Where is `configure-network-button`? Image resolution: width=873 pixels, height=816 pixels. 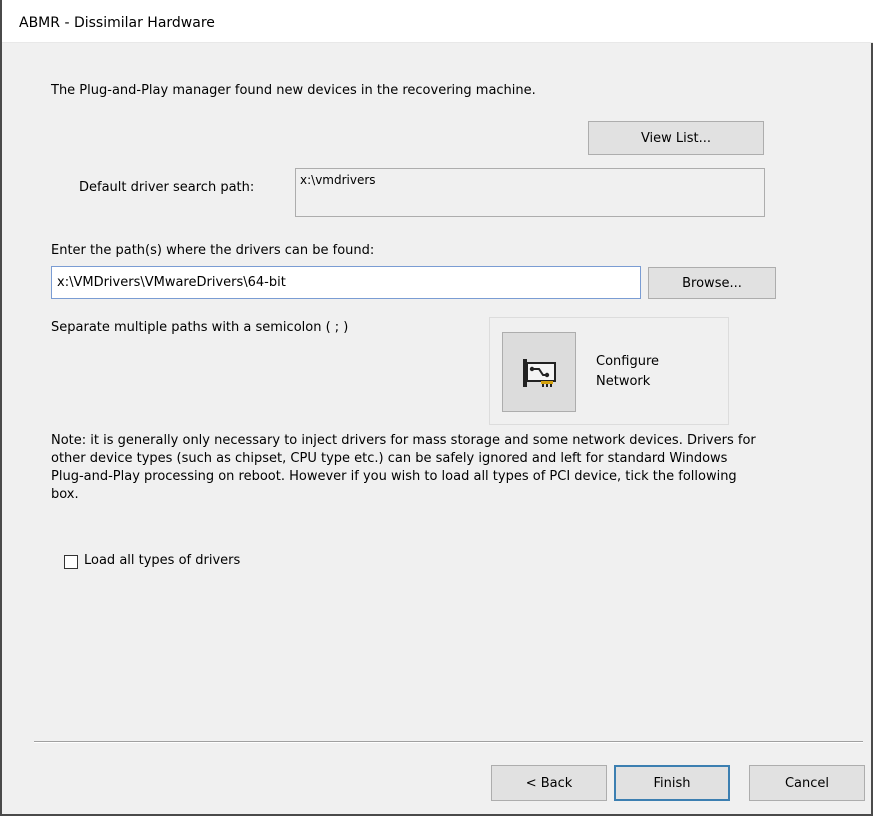 configure-network-button is located at coordinates (539, 372).